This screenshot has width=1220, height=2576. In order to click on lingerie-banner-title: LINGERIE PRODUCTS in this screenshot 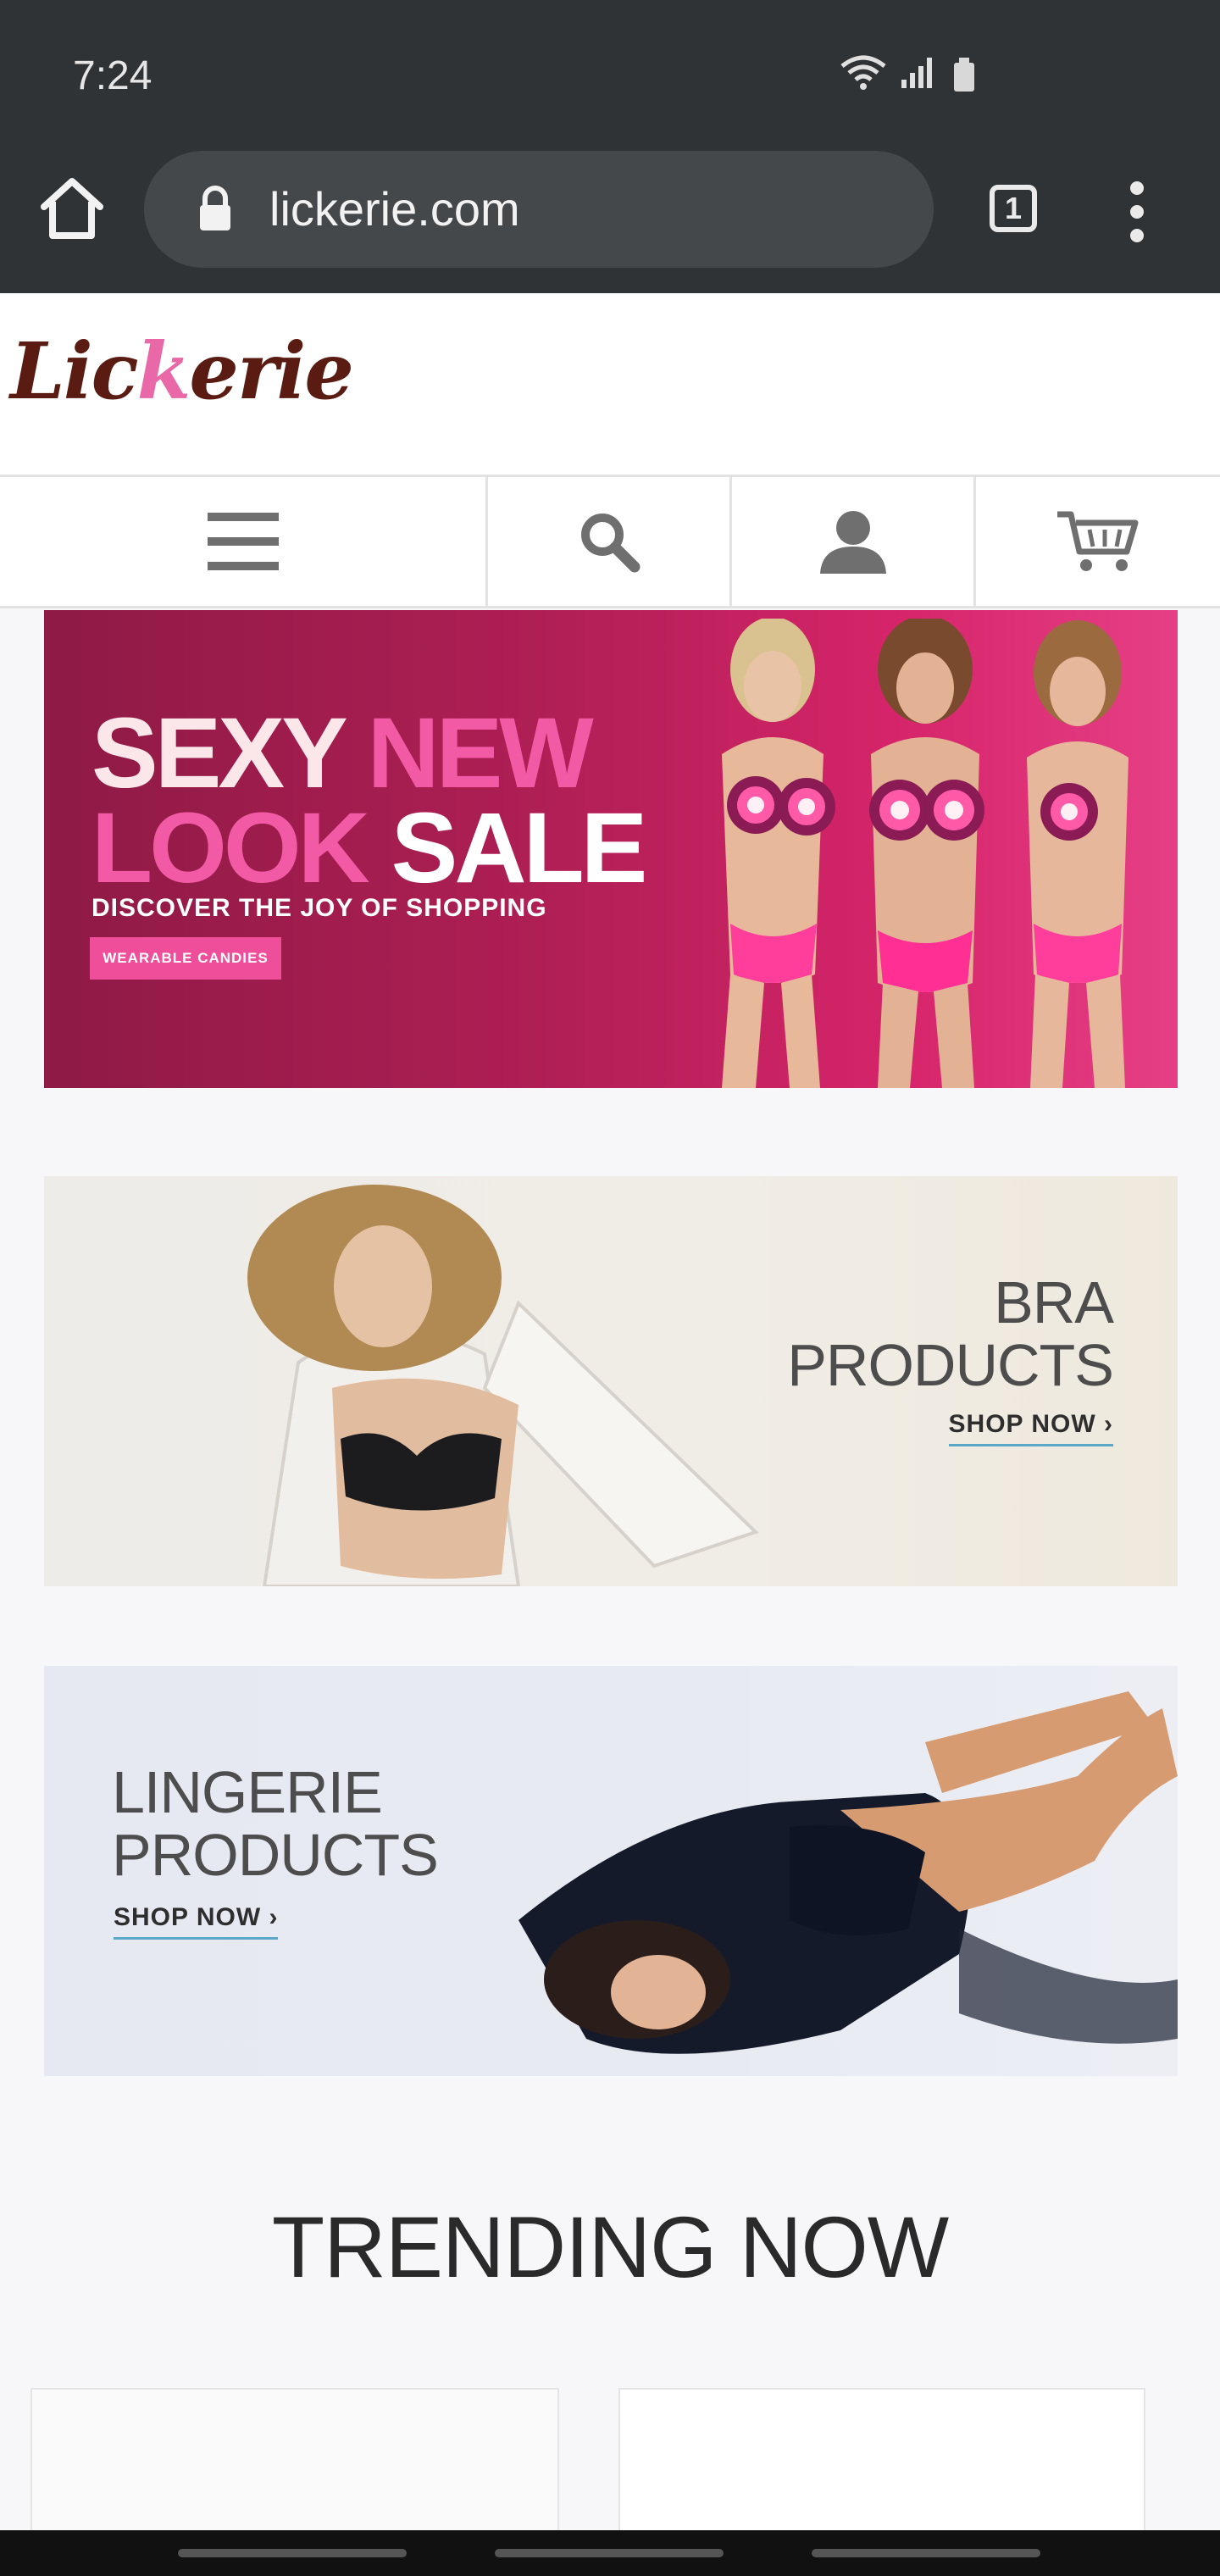, I will do `click(275, 1823)`.